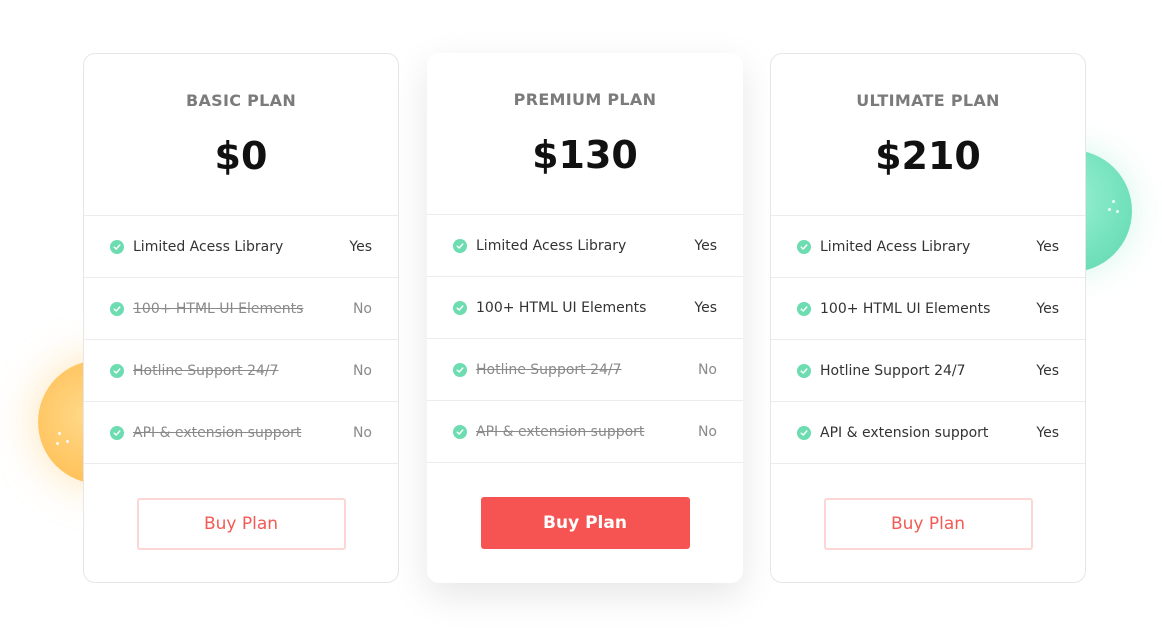 The width and height of the screenshot is (1162, 628). I want to click on buy-plan-button-premium: Buy Plan, so click(585, 523).